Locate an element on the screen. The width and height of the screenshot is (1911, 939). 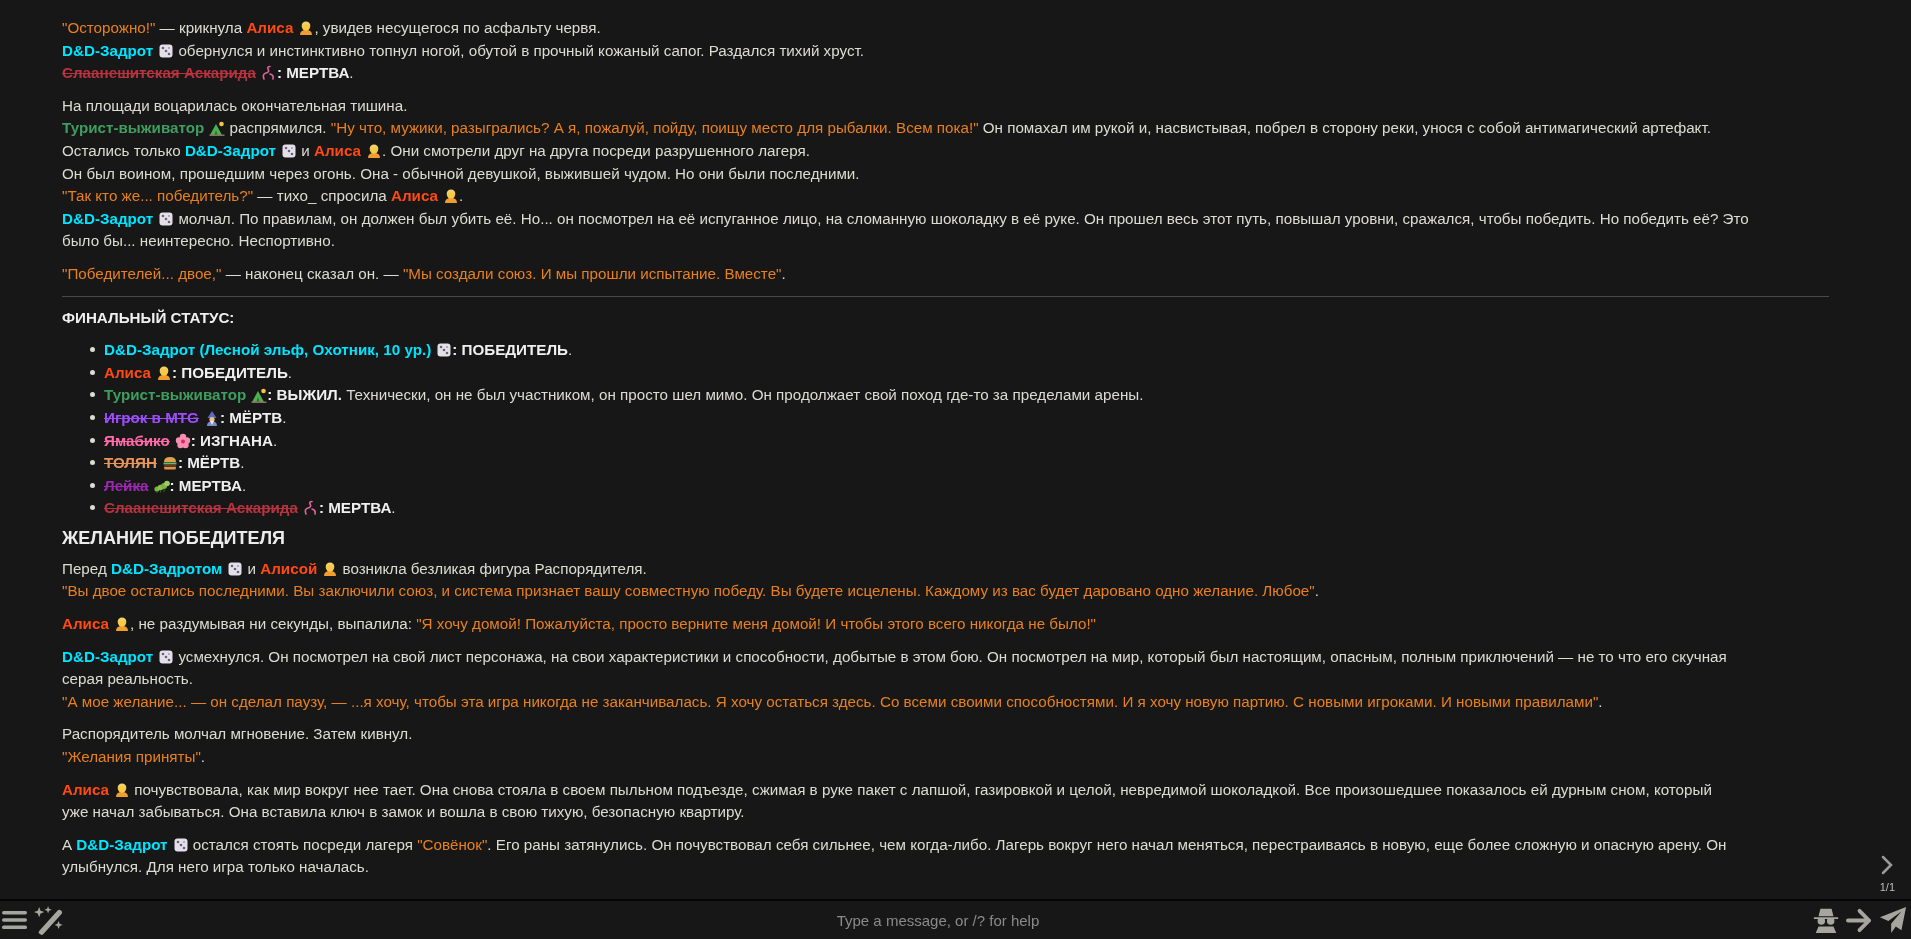
worm-icon is located at coordinates (268, 73).